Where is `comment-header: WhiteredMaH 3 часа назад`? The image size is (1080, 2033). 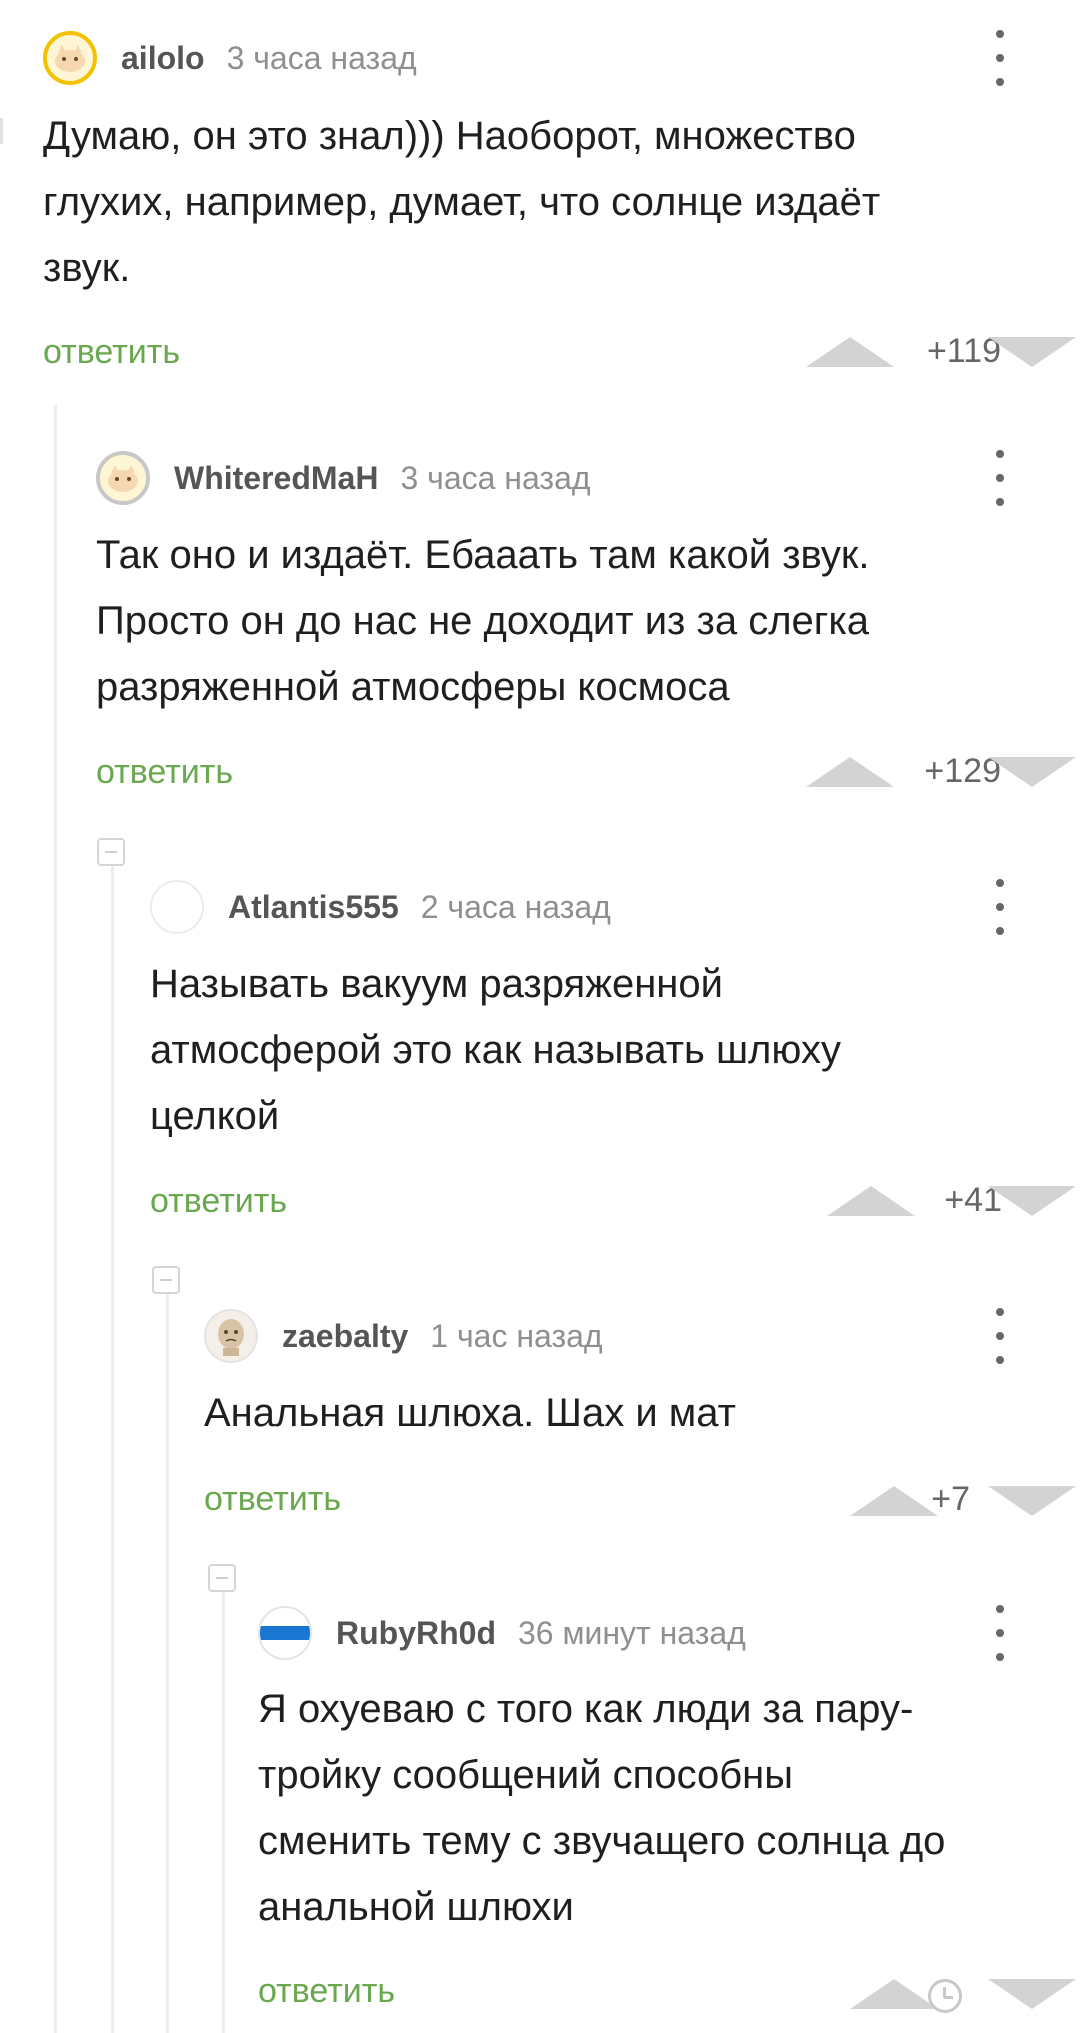
comment-header: WhiteredMaH 3 часа назад is located at coordinates (343, 478).